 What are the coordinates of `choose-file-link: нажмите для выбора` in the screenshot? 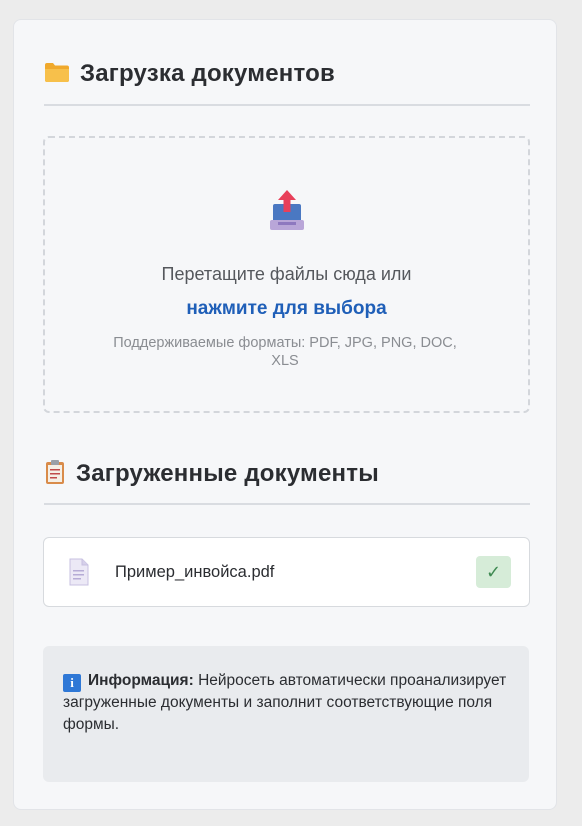 It's located at (286, 309).